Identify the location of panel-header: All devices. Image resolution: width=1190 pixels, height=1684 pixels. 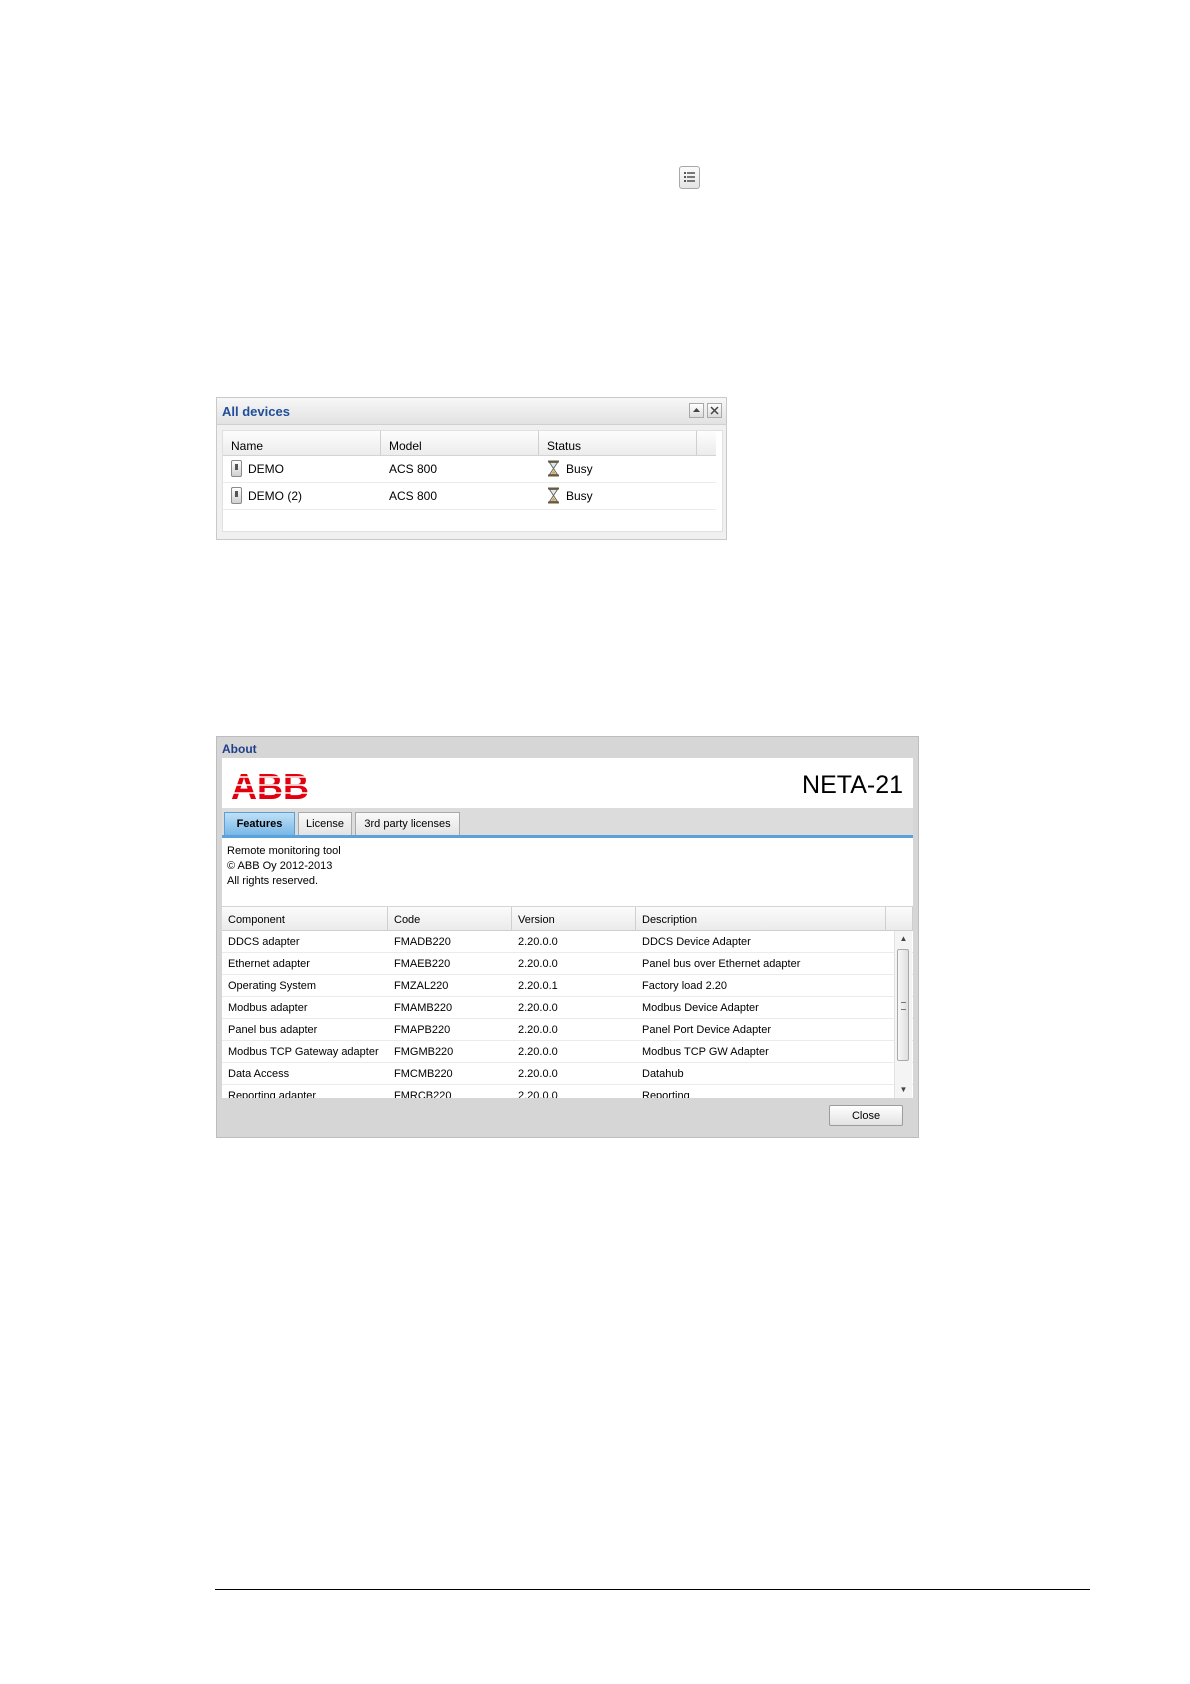
(471, 411).